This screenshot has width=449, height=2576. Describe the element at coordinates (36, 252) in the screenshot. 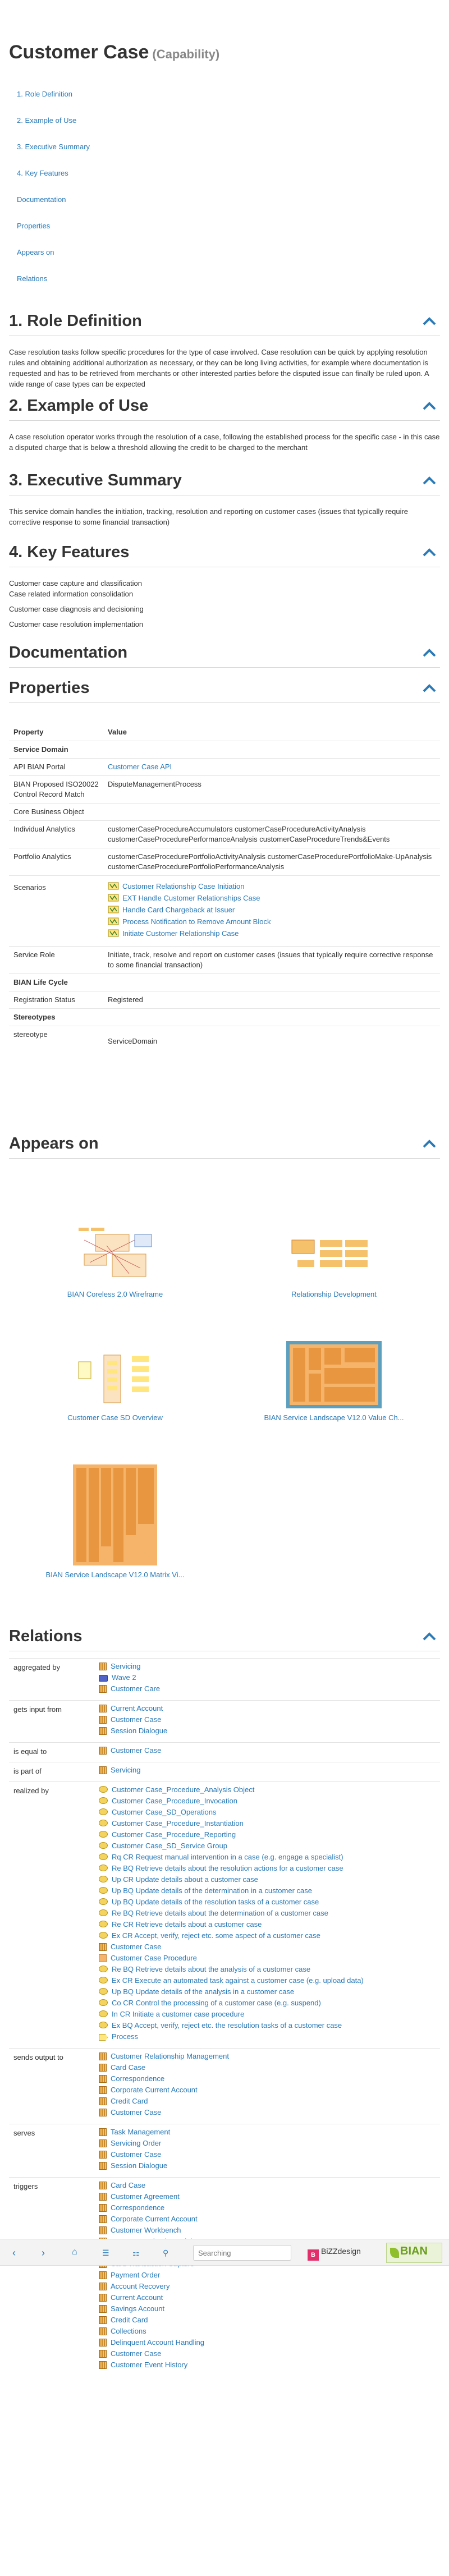

I see `toc-link-appears: Appears on` at that location.